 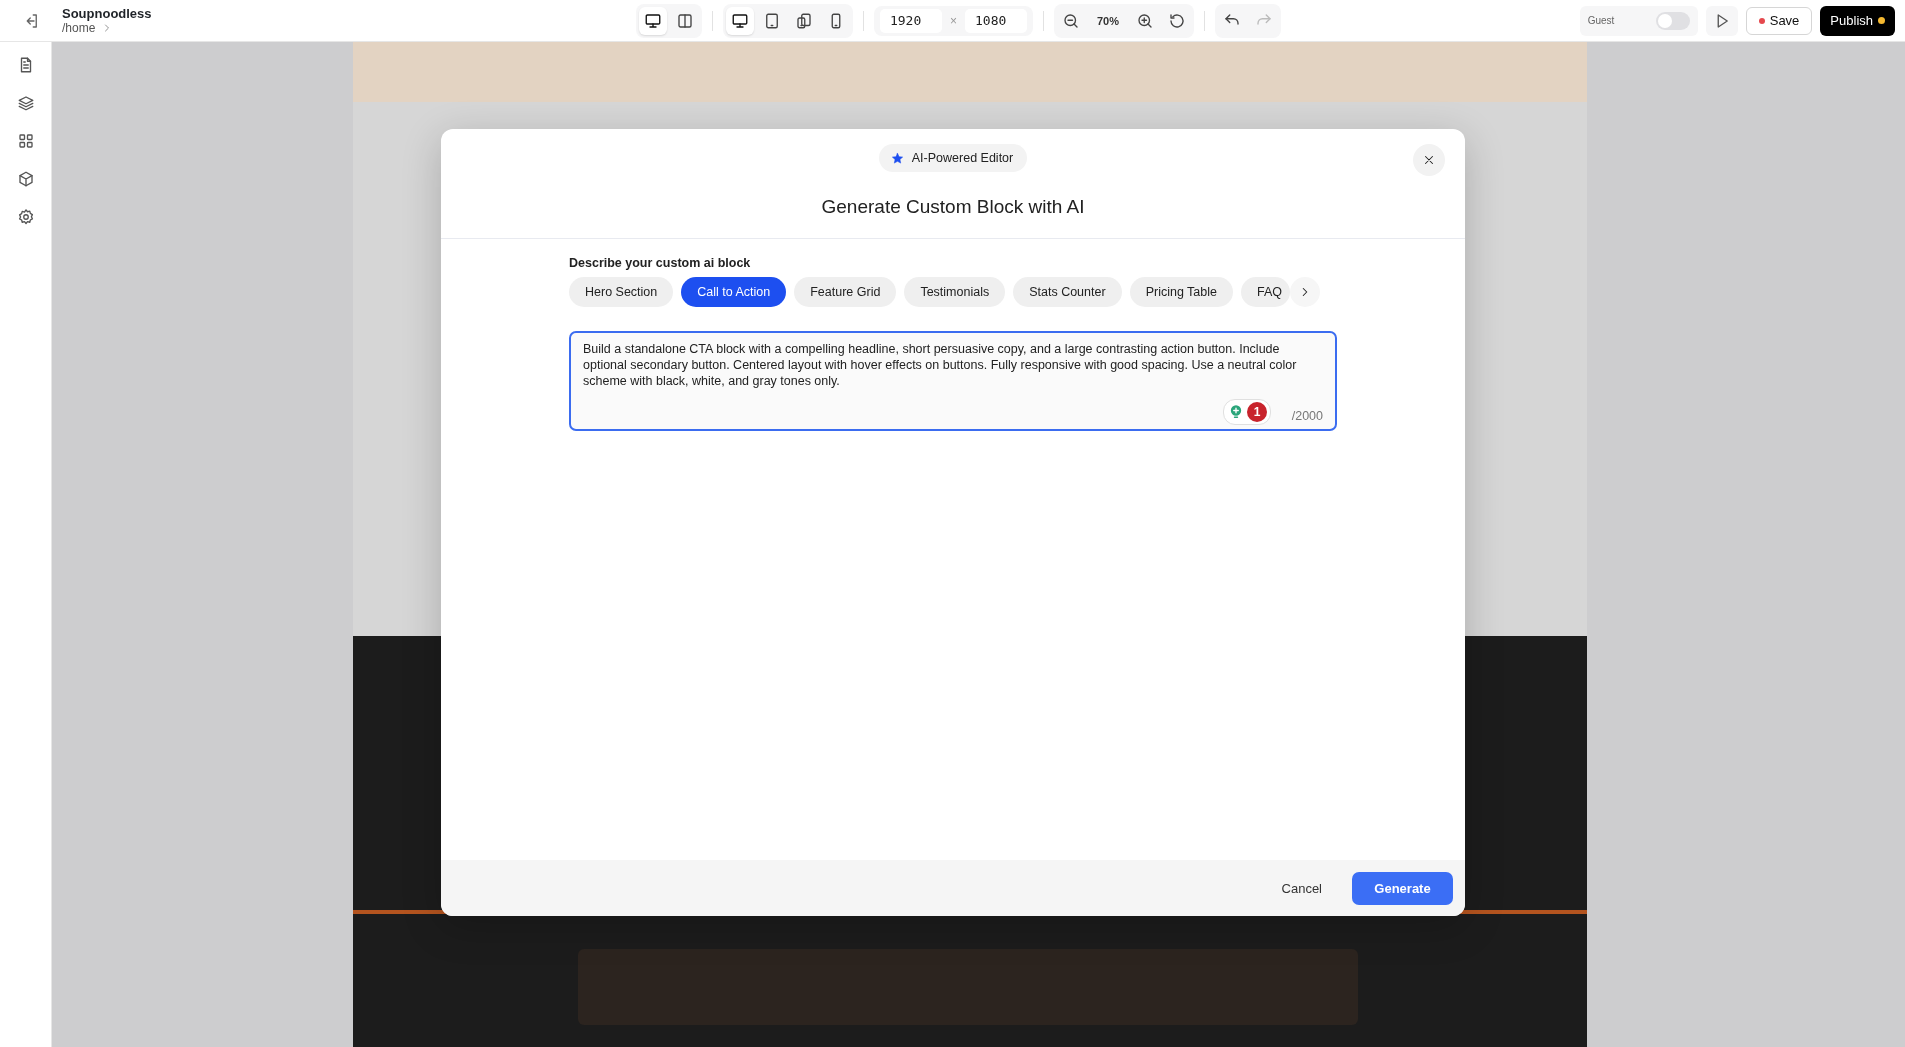 What do you see at coordinates (1145, 20) in the screenshot?
I see `zoom-in-icon` at bounding box center [1145, 20].